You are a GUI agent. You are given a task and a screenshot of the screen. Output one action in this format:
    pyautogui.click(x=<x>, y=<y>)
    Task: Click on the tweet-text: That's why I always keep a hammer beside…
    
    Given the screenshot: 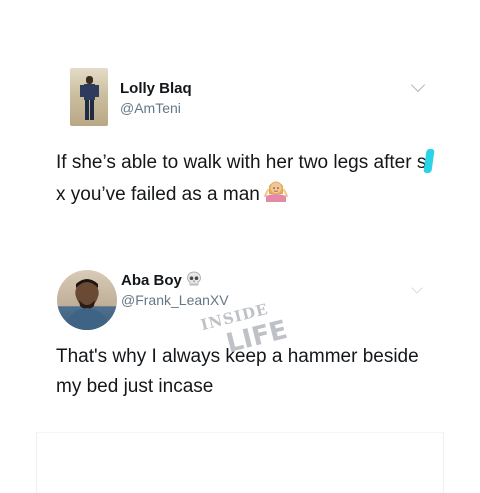 What is the action you would take?
    pyautogui.click(x=237, y=371)
    